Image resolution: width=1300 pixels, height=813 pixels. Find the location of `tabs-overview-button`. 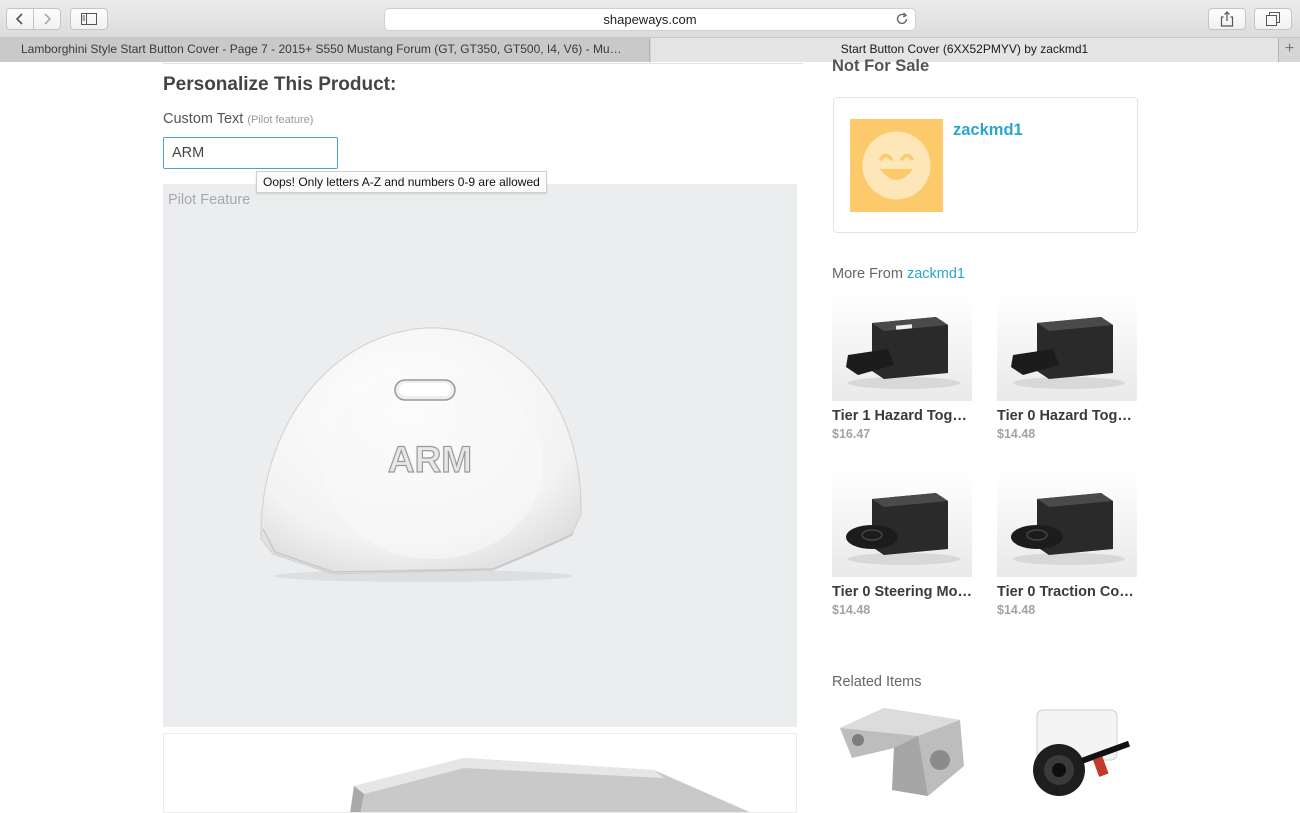

tabs-overview-button is located at coordinates (1273, 19).